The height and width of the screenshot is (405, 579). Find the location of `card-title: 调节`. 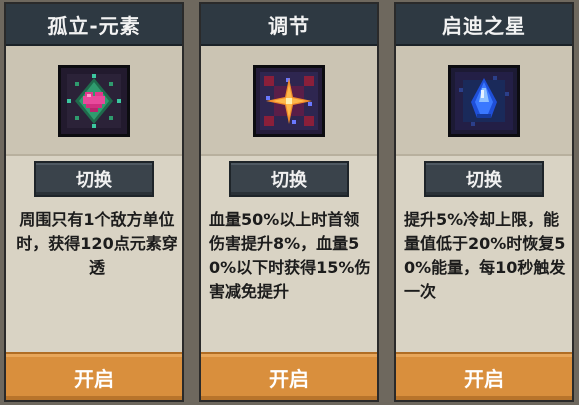

card-title: 调节 is located at coordinates (289, 25).